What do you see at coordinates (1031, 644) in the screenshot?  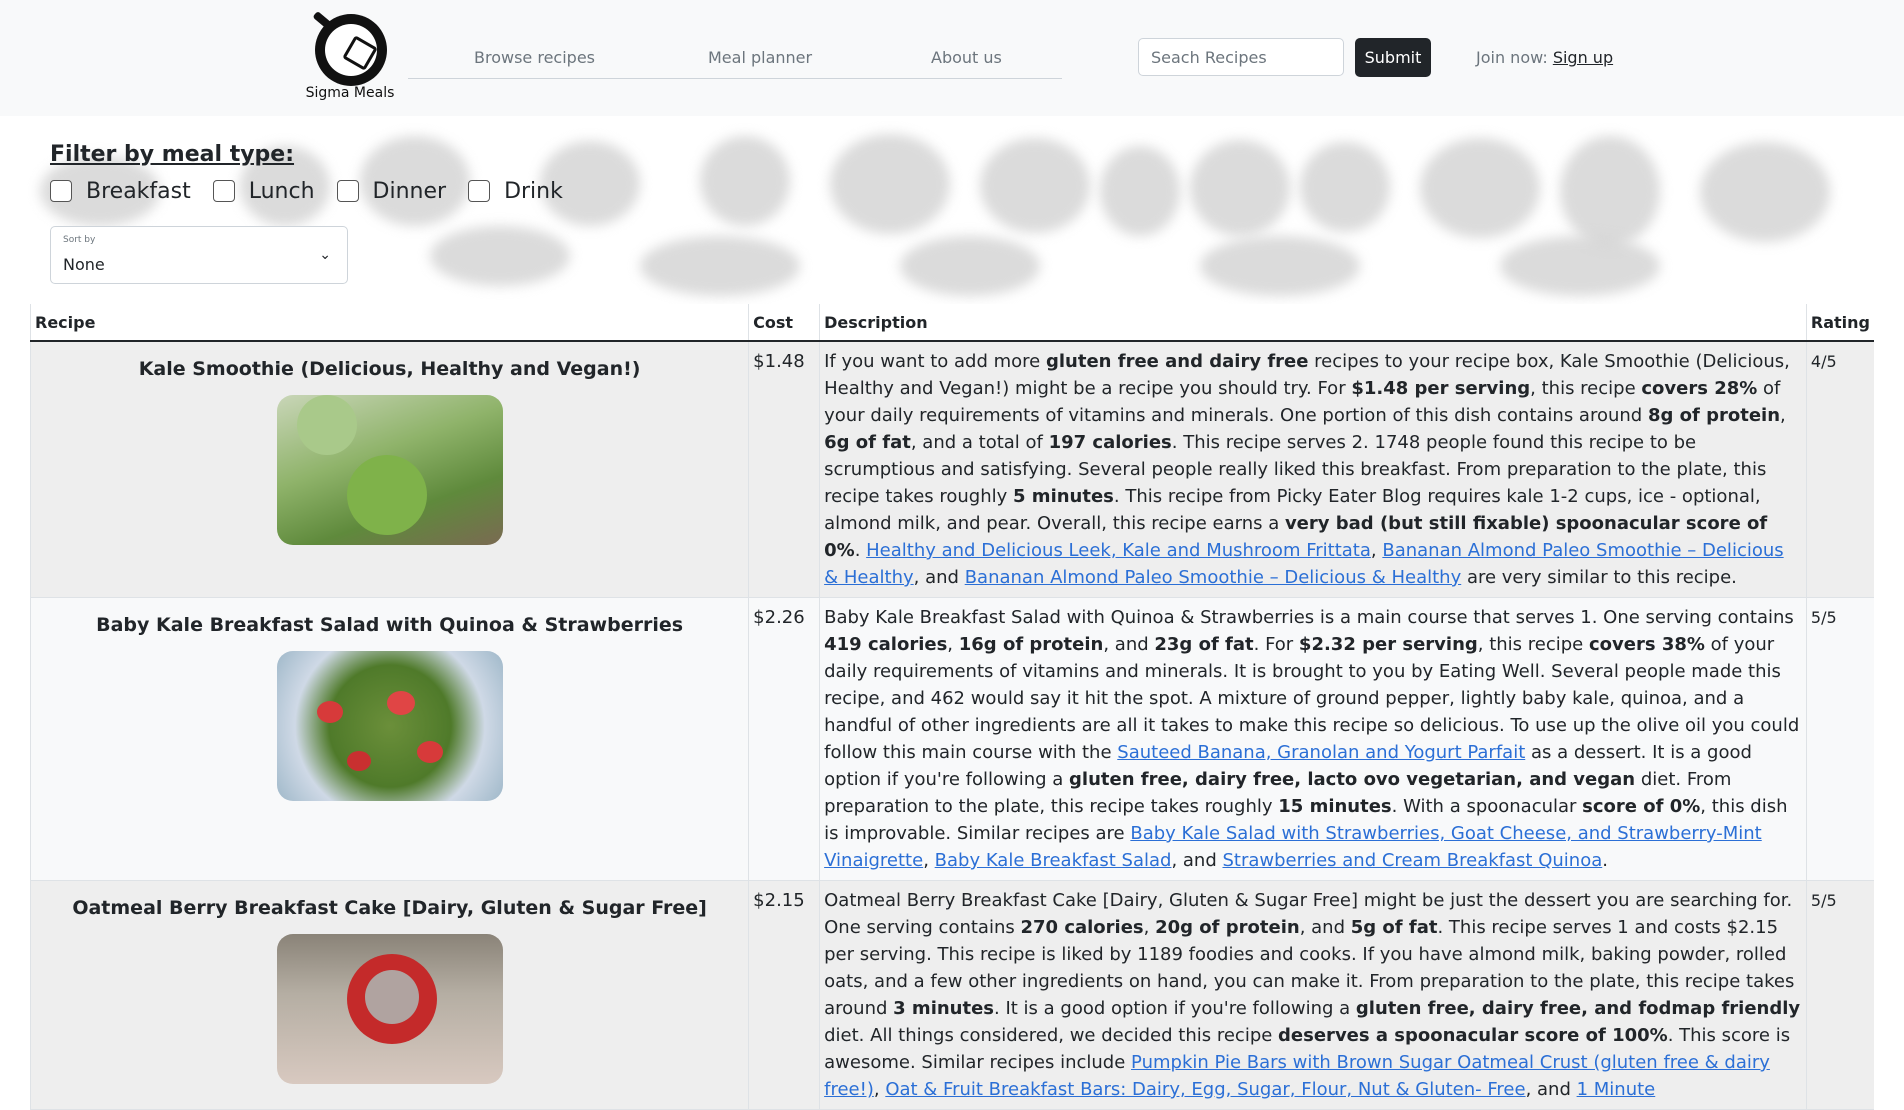 I see `desc-highlight: 16g of protein` at bounding box center [1031, 644].